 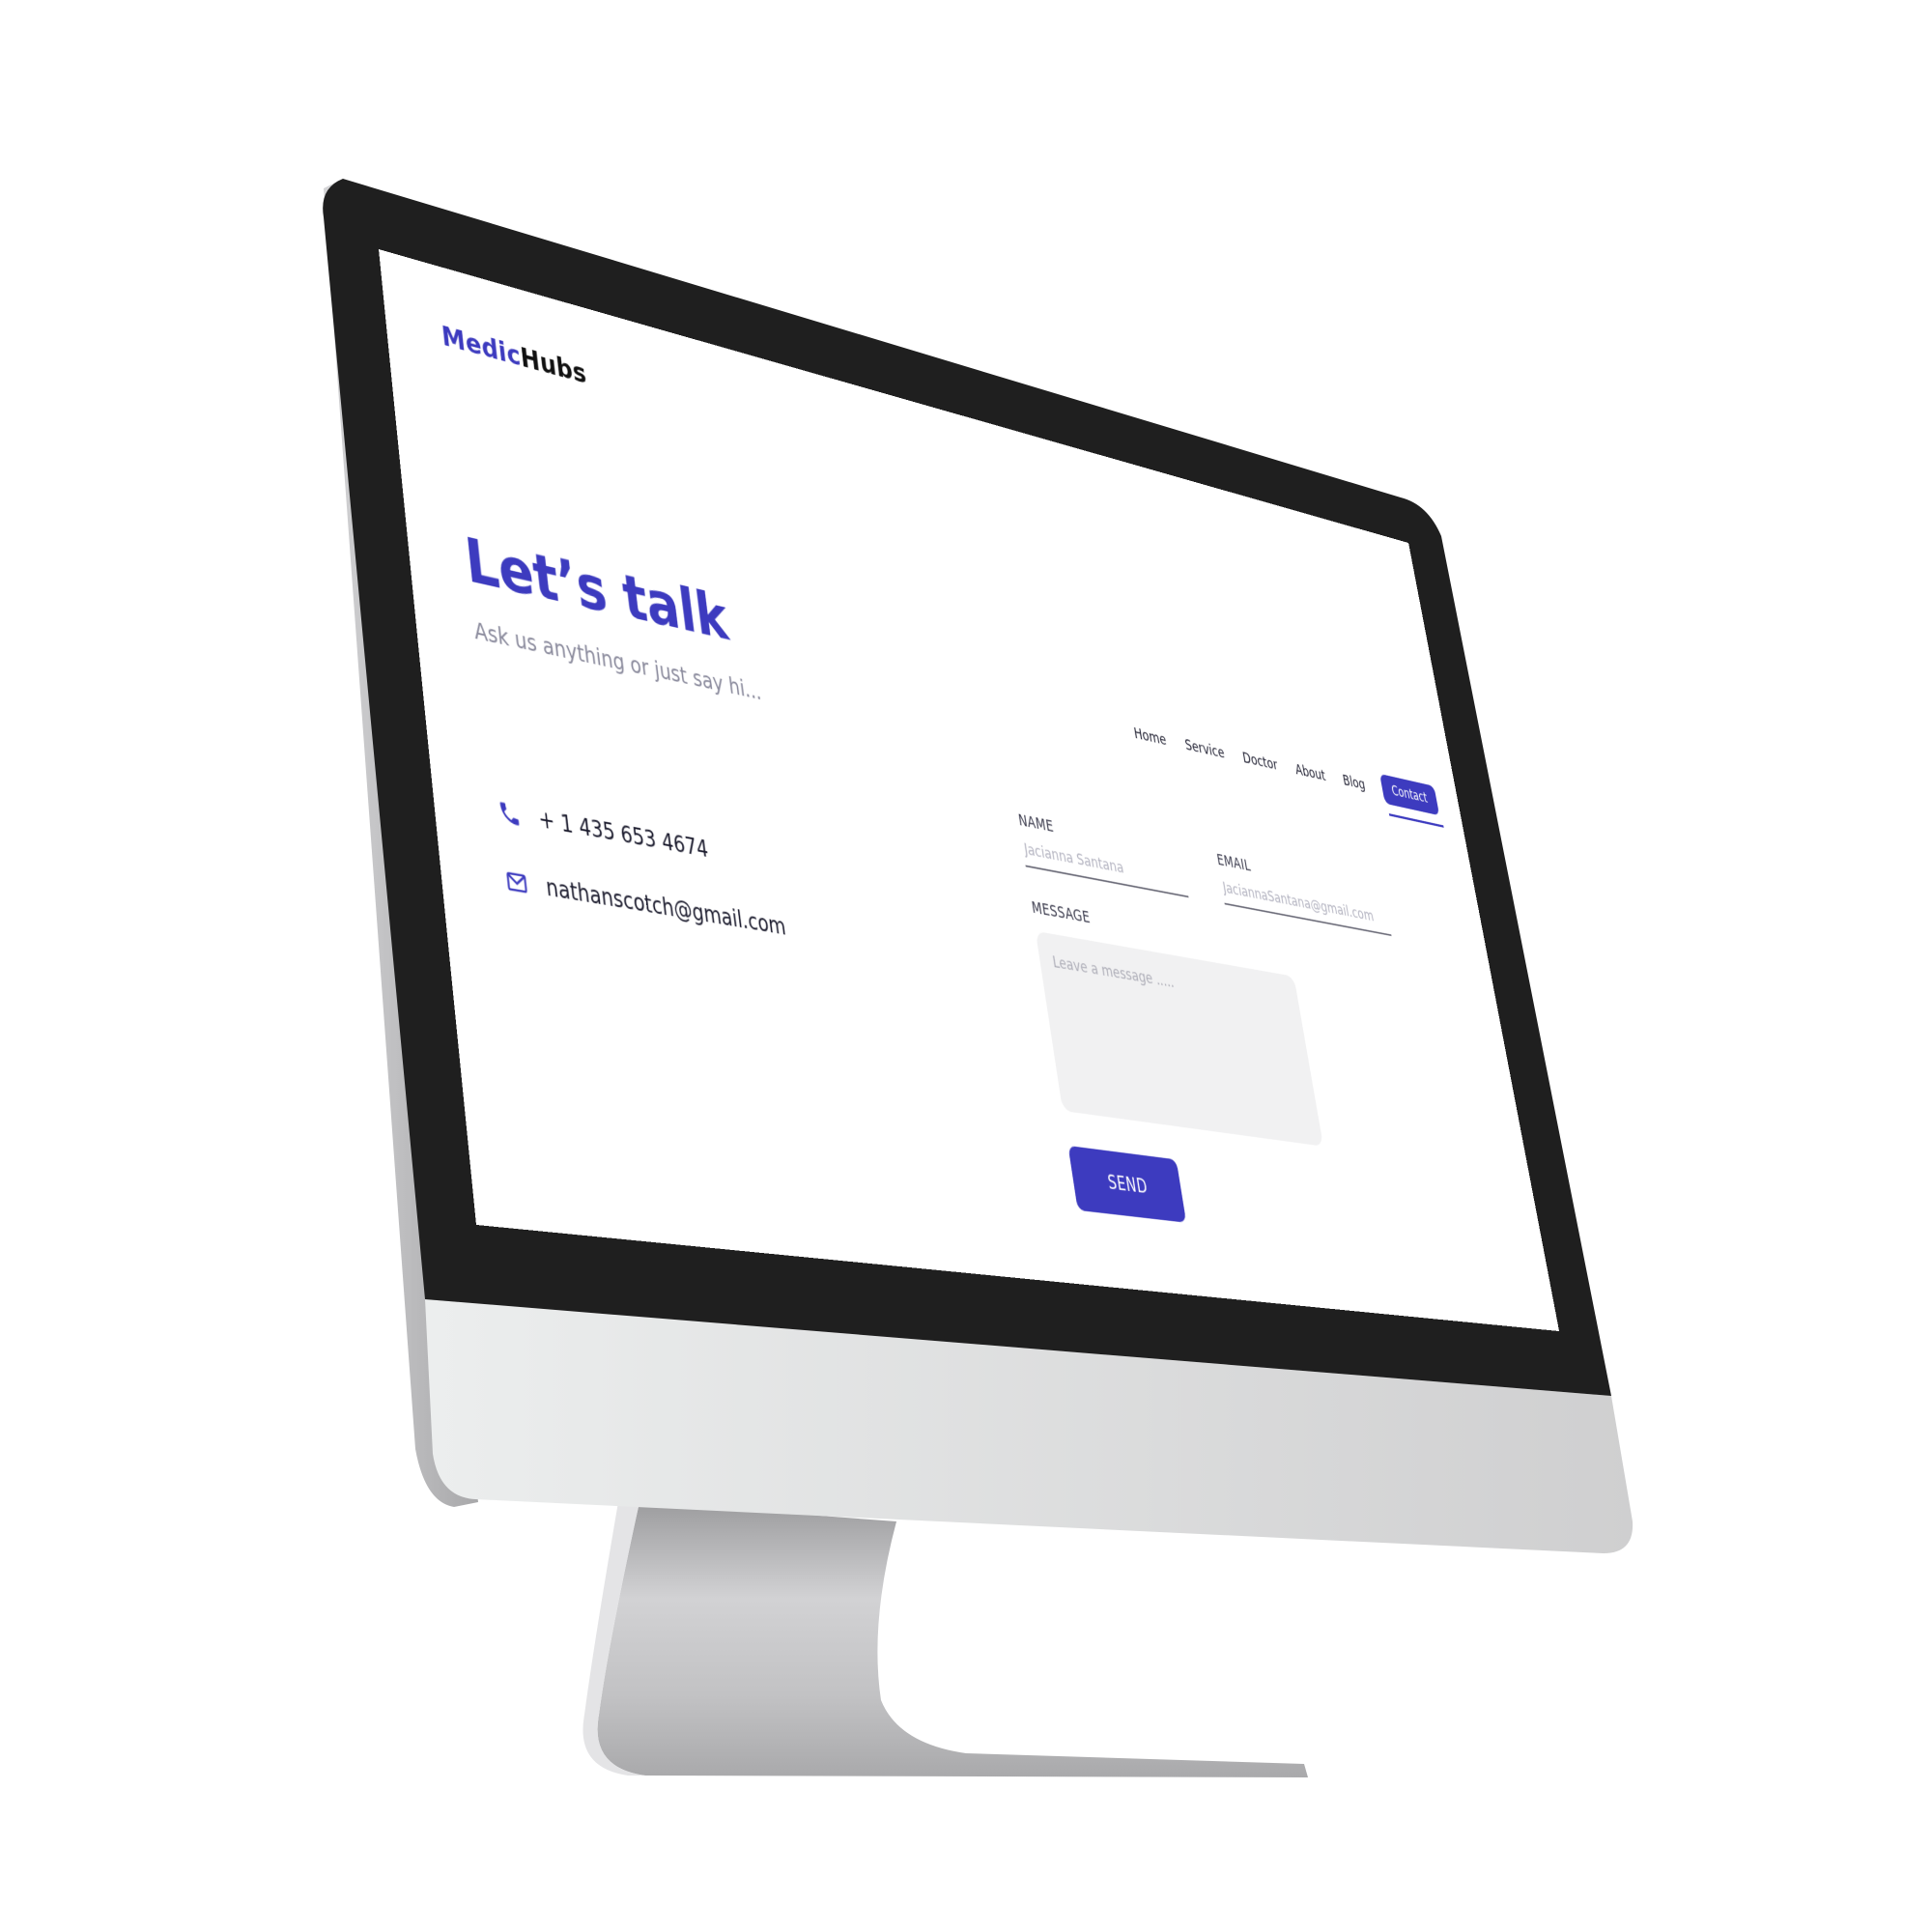 What do you see at coordinates (553, 366) in the screenshot?
I see `brand-name-part2: Hubs` at bounding box center [553, 366].